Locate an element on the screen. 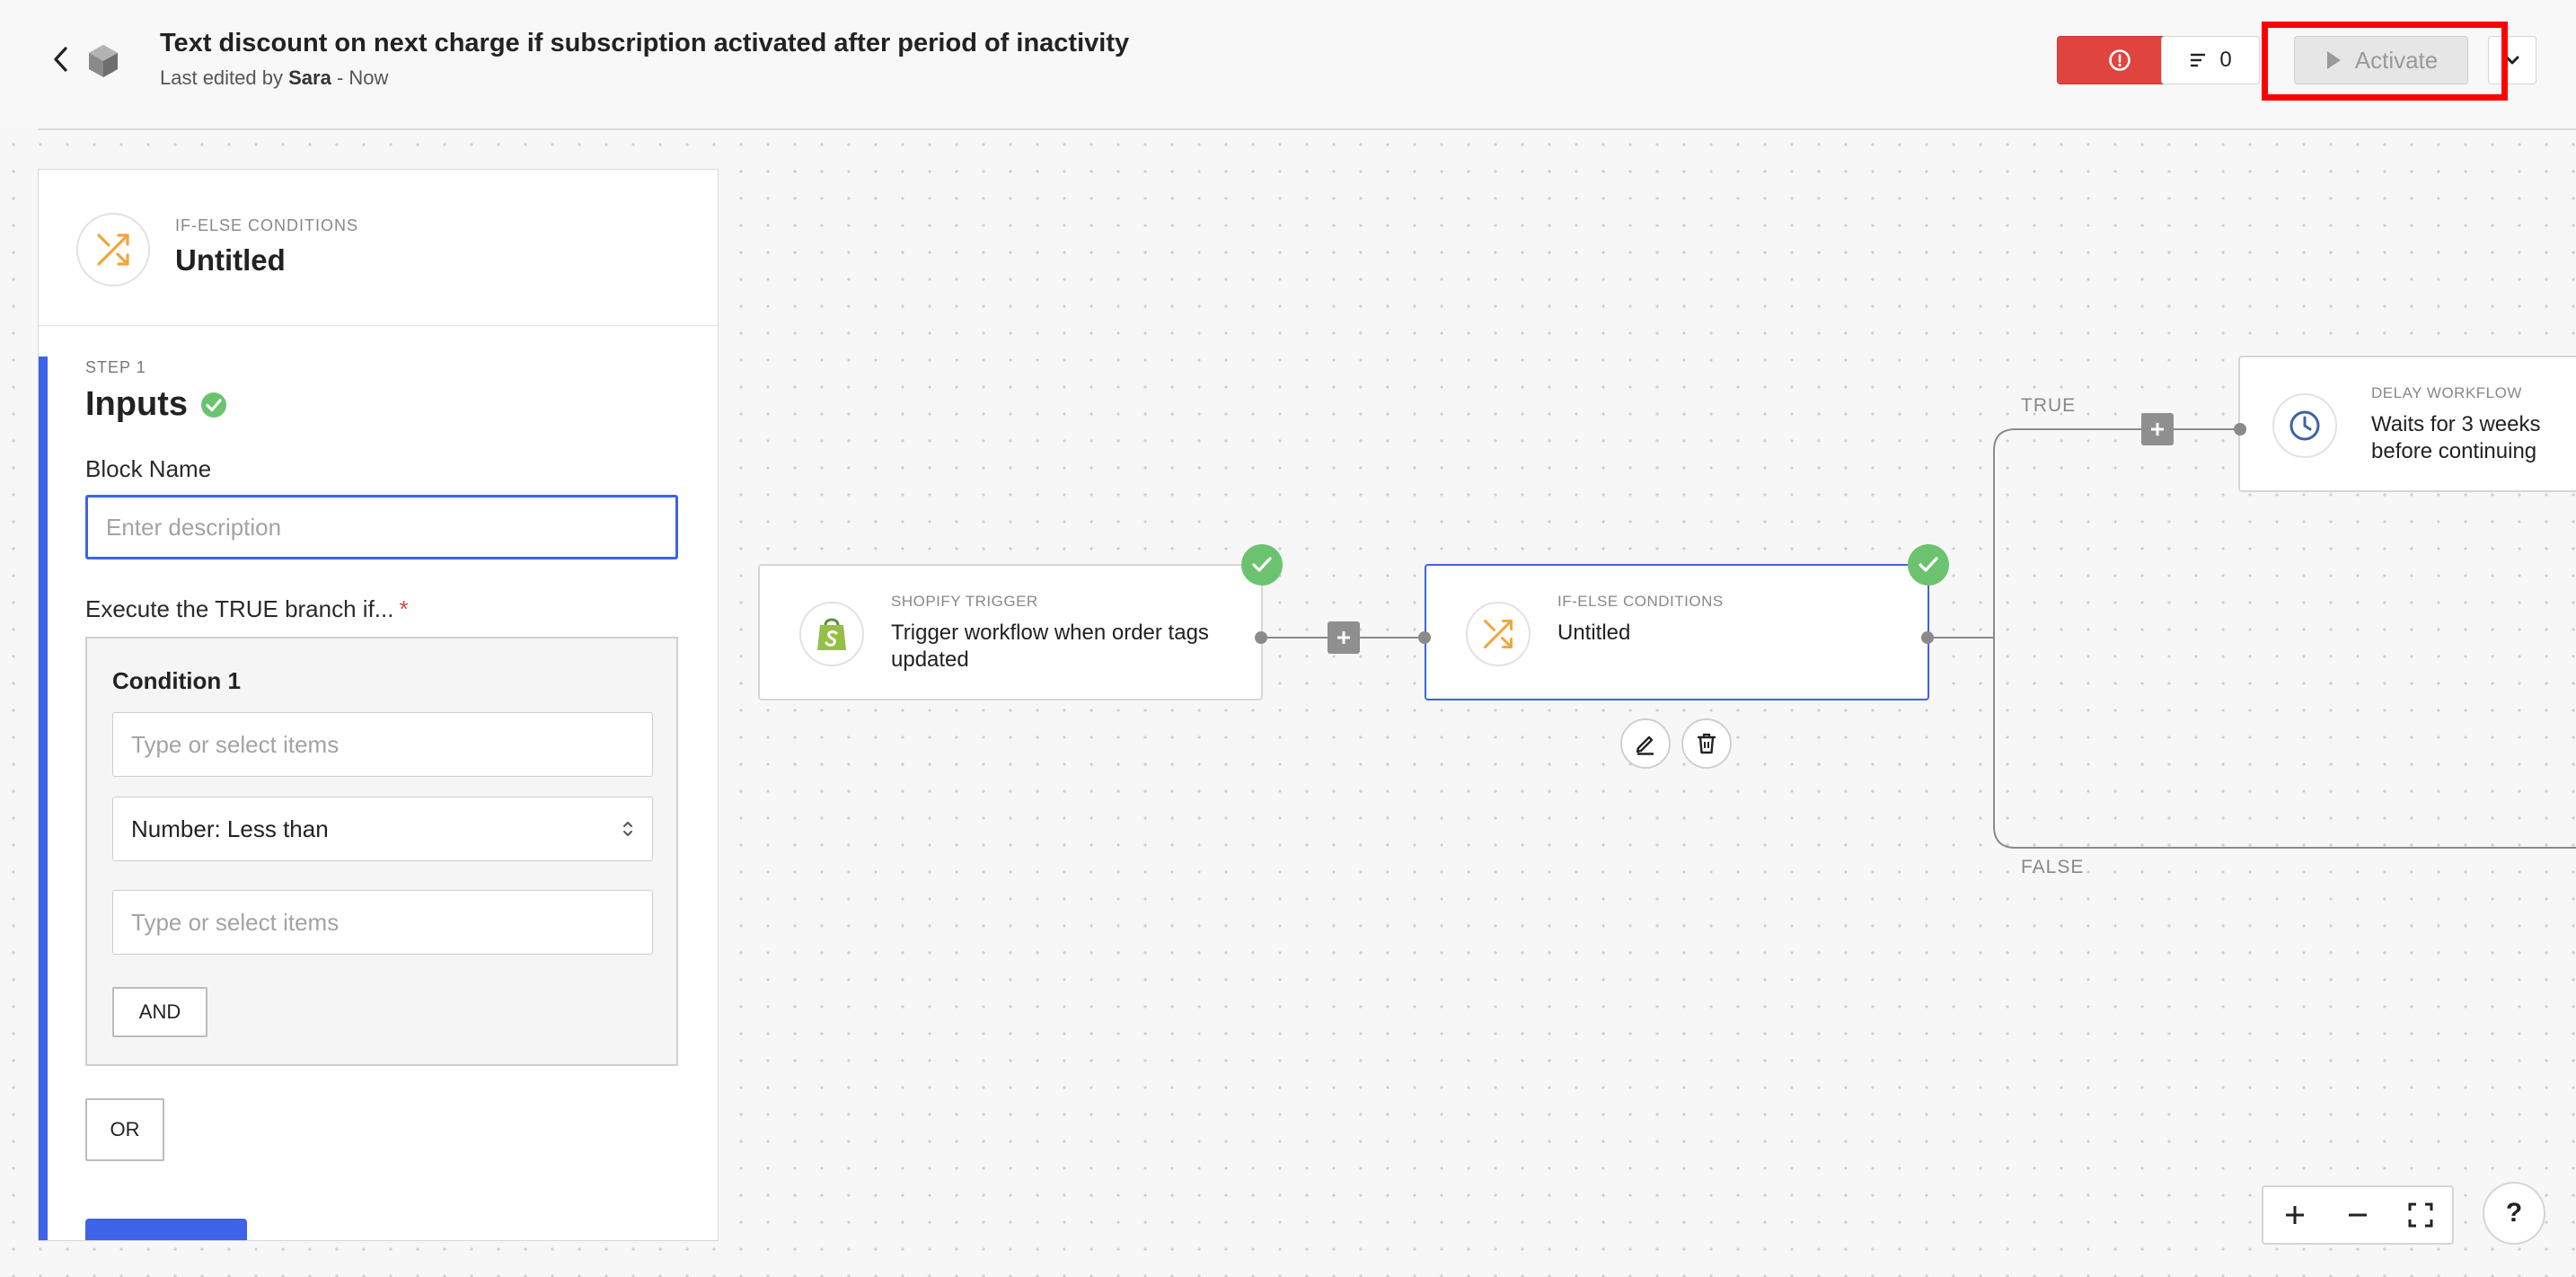 Image resolution: width=2576 pixels, height=1277 pixels. trigger-output-port is located at coordinates (1261, 638).